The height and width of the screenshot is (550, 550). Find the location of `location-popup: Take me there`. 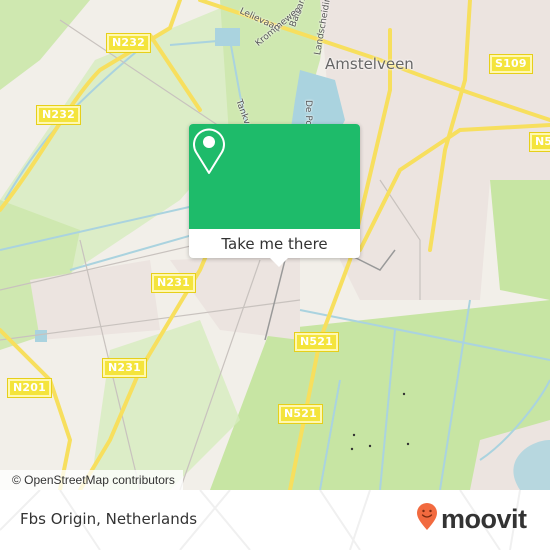

location-popup: Take me there is located at coordinates (274, 195).